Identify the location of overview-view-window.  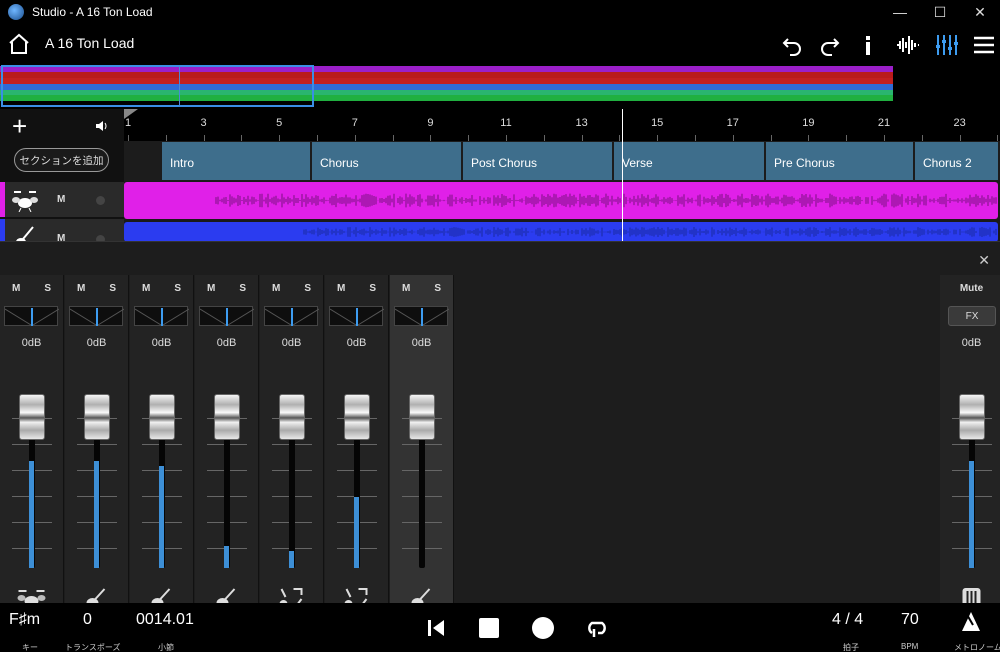
(157, 86).